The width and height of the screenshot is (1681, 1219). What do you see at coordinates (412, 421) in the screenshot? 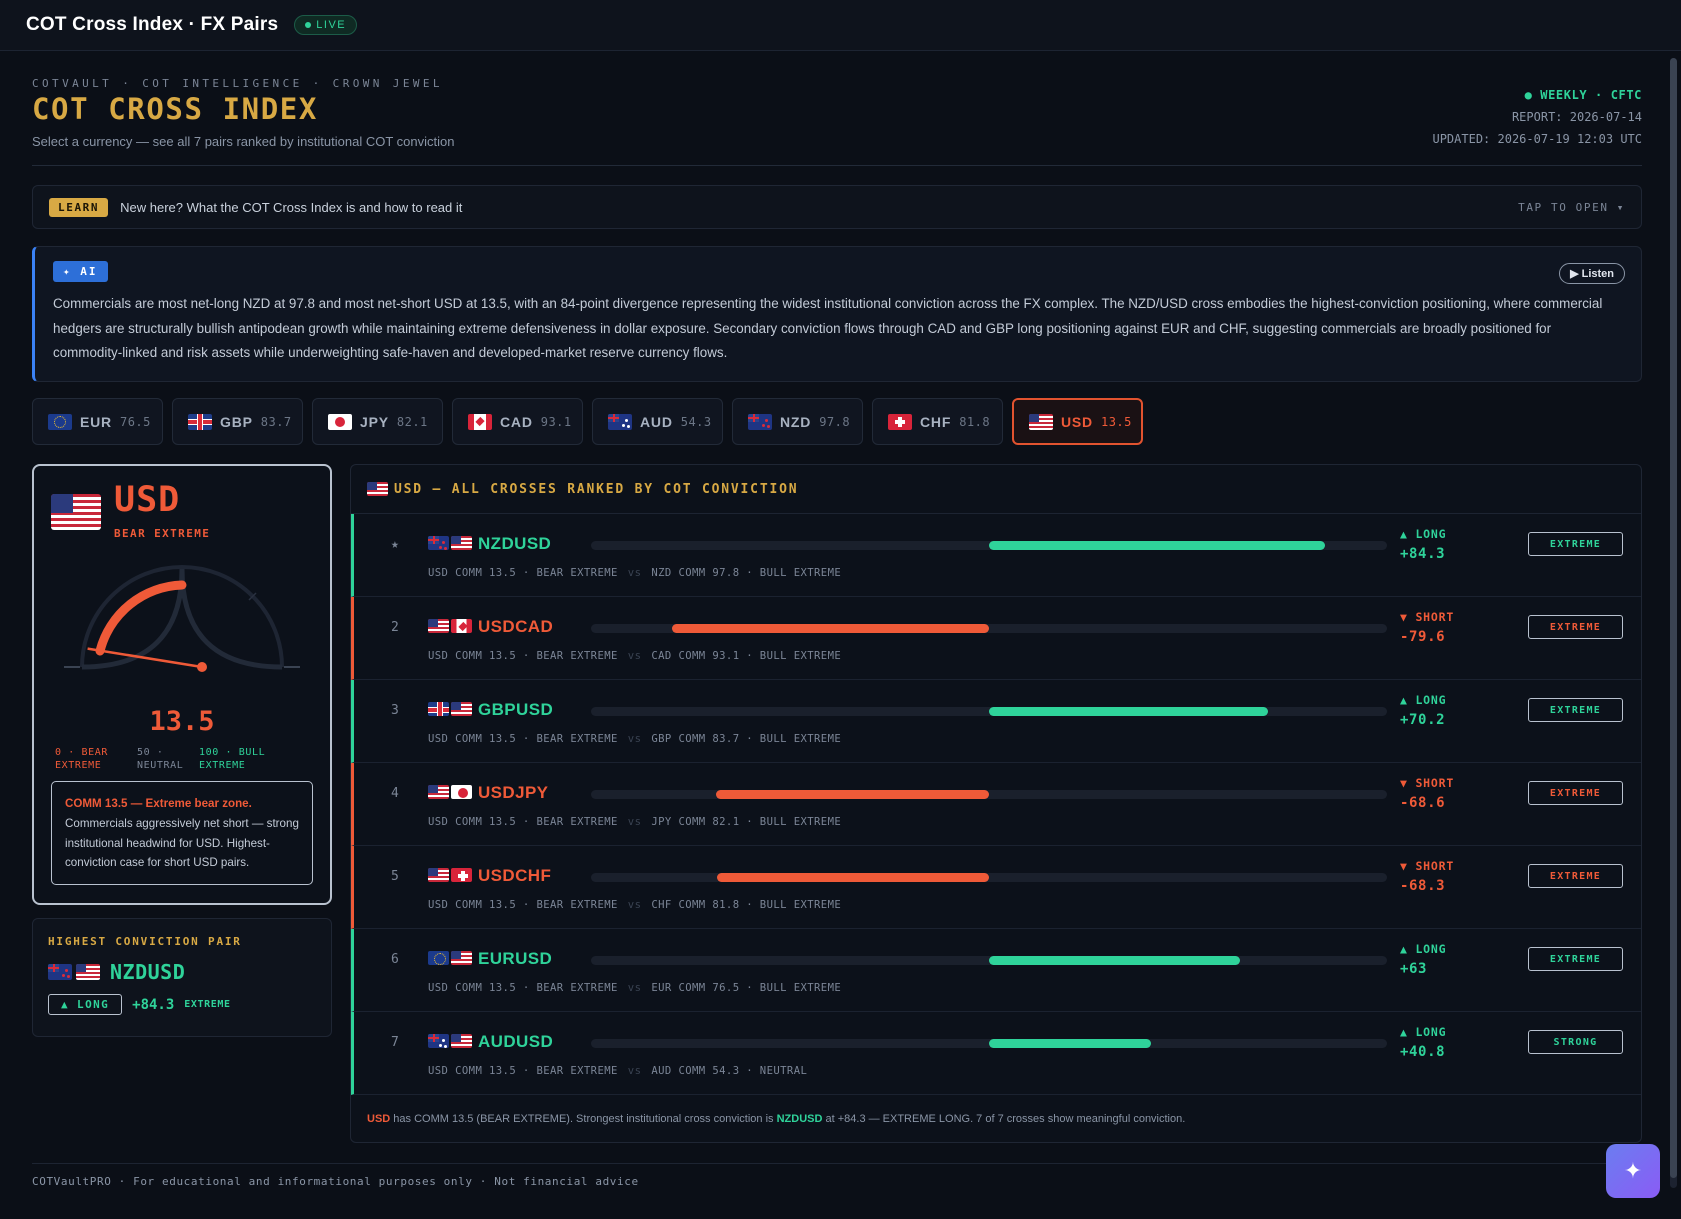
I see `tab-score: 82.1` at bounding box center [412, 421].